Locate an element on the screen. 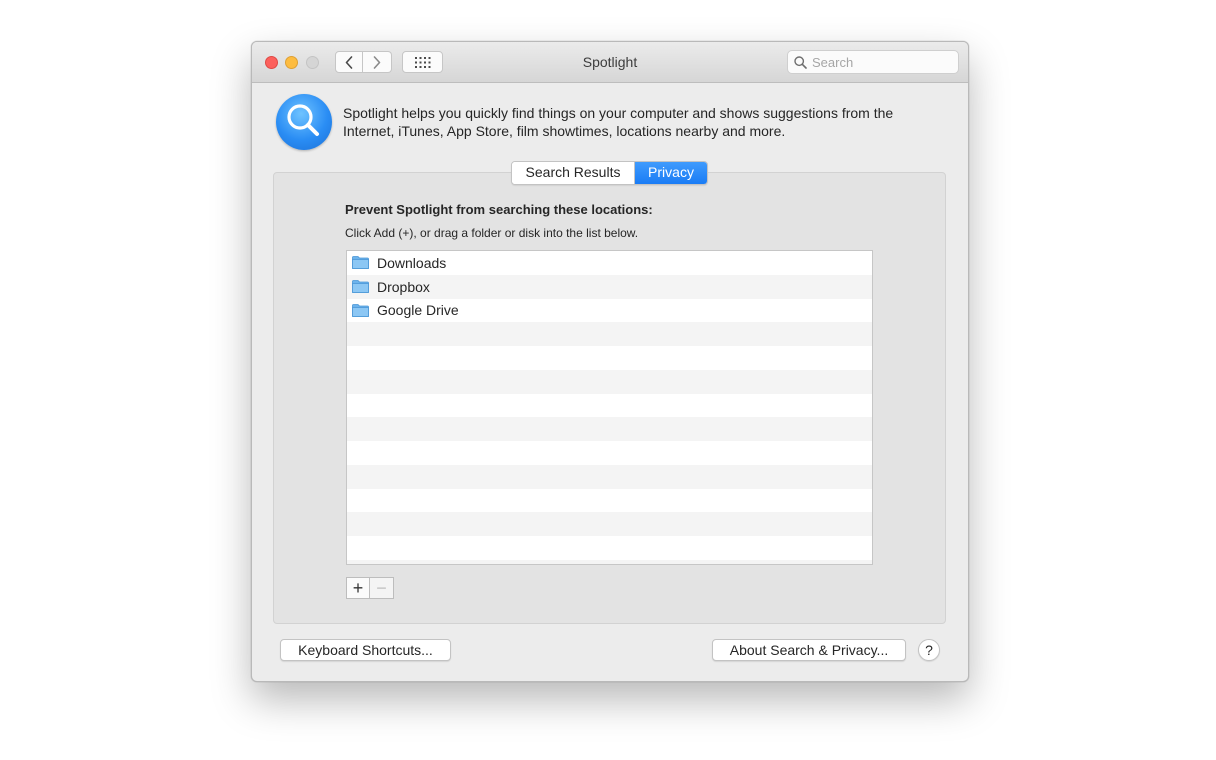 Image resolution: width=1216 pixels, height=760 pixels. help-button: ? is located at coordinates (929, 650).